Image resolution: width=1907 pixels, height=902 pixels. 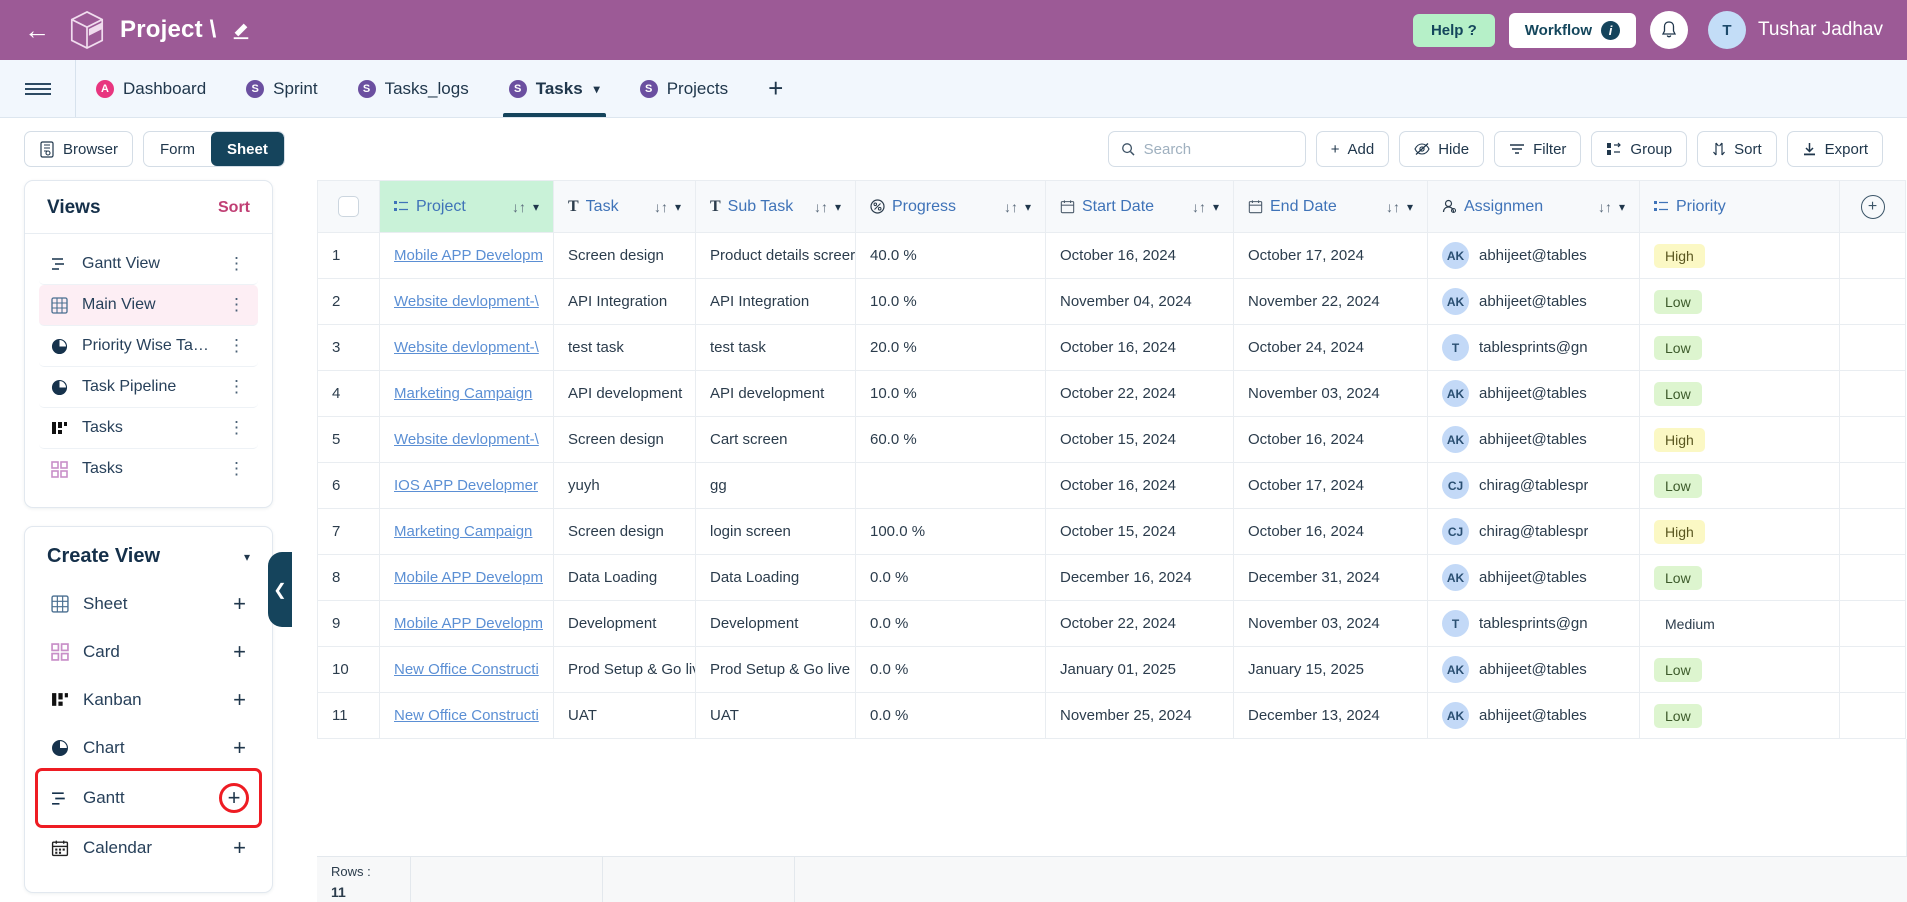 What do you see at coordinates (1139, 206) in the screenshot?
I see `column-header-start-date: Start Date ↓↑ ▾` at bounding box center [1139, 206].